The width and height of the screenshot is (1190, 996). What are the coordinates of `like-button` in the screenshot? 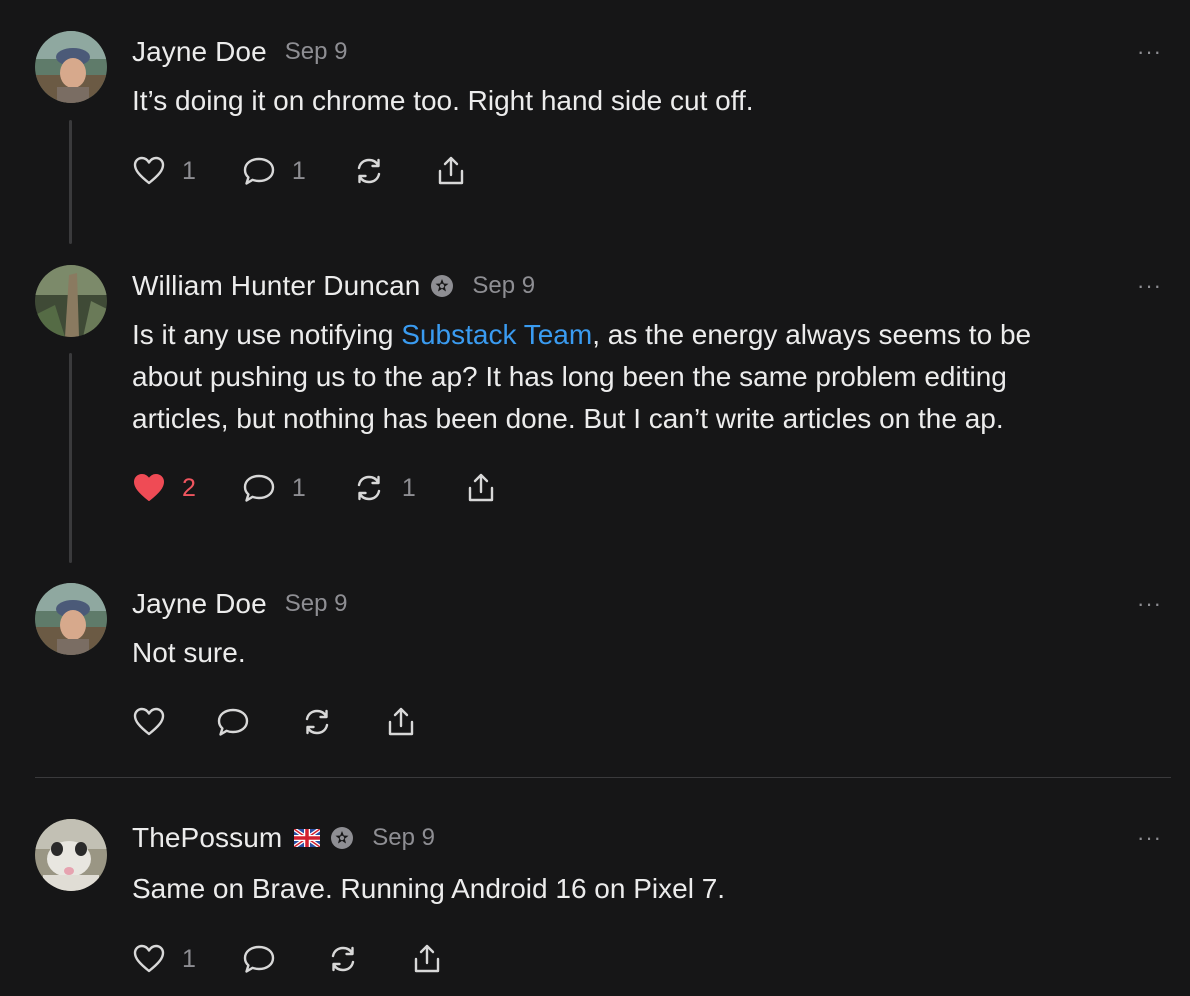 It's located at (149, 722).